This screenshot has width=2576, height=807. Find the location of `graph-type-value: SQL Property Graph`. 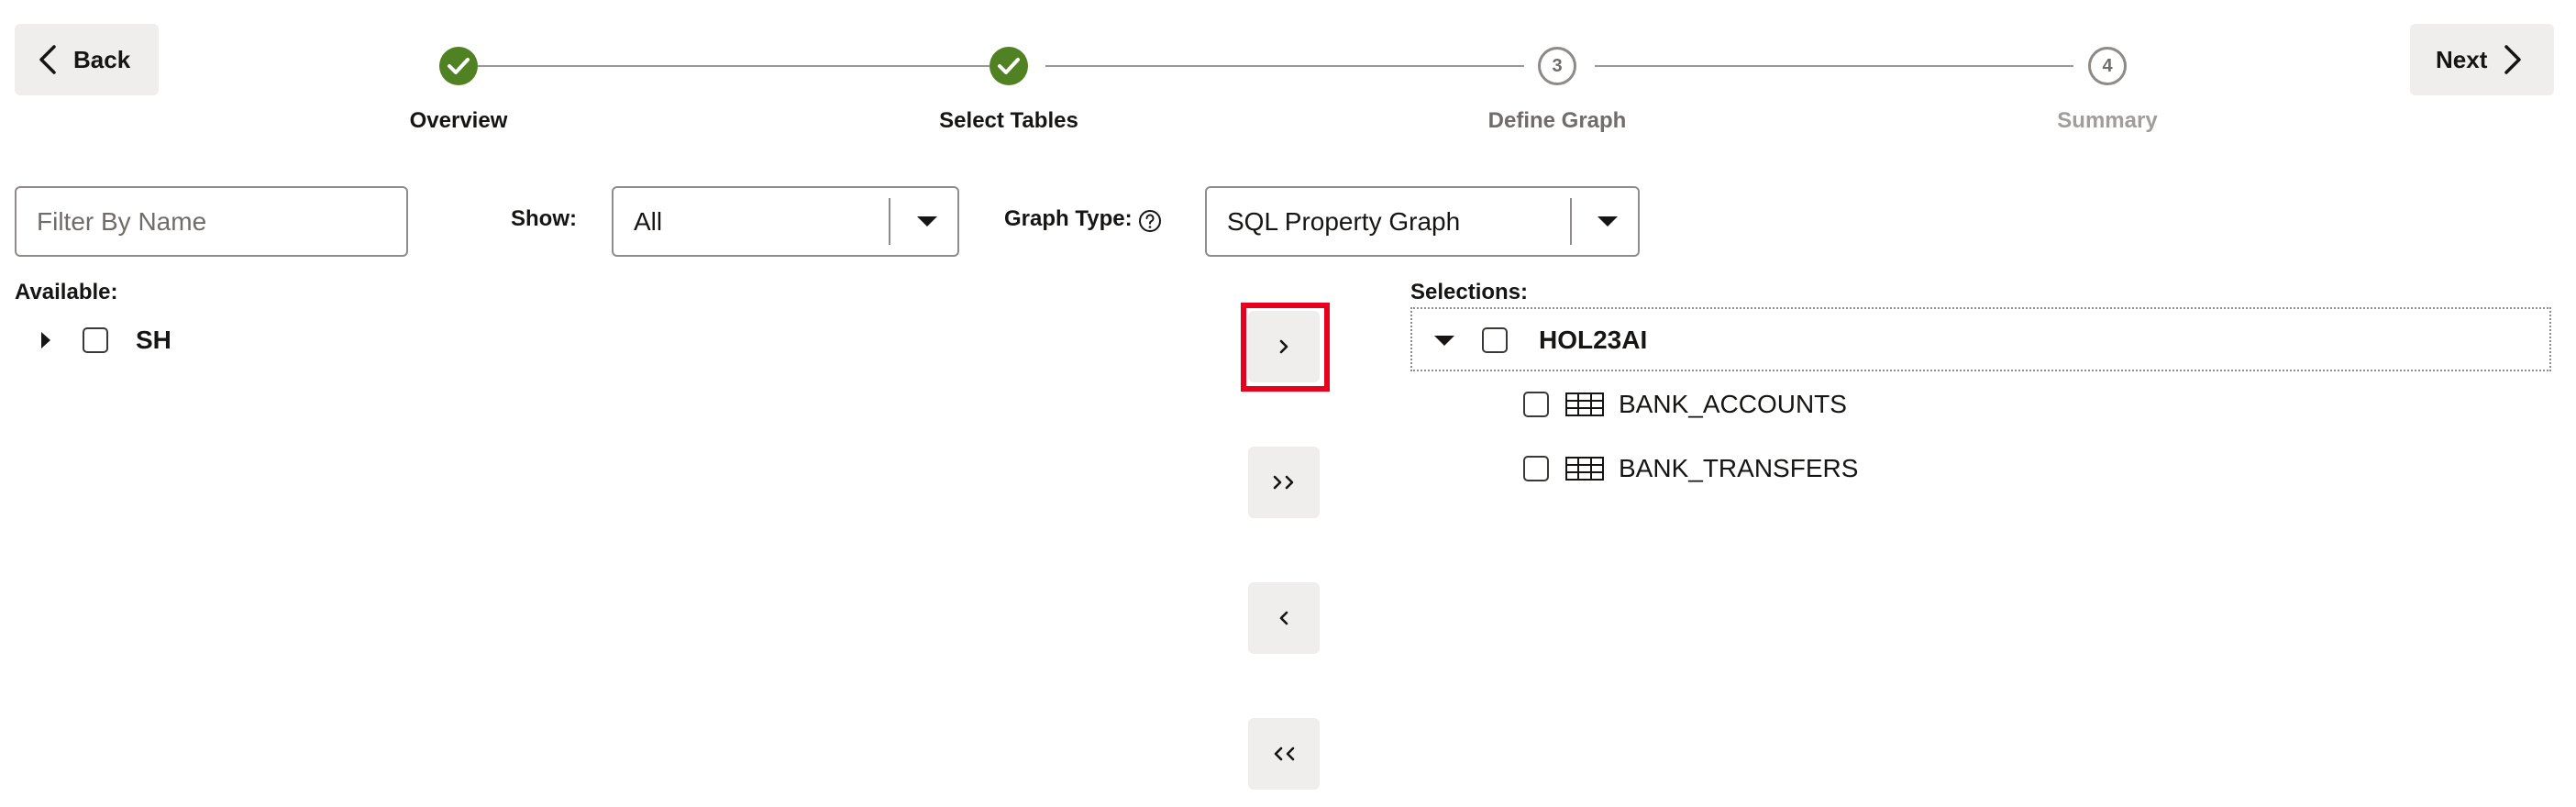

graph-type-value: SQL Property Graph is located at coordinates (1344, 221).